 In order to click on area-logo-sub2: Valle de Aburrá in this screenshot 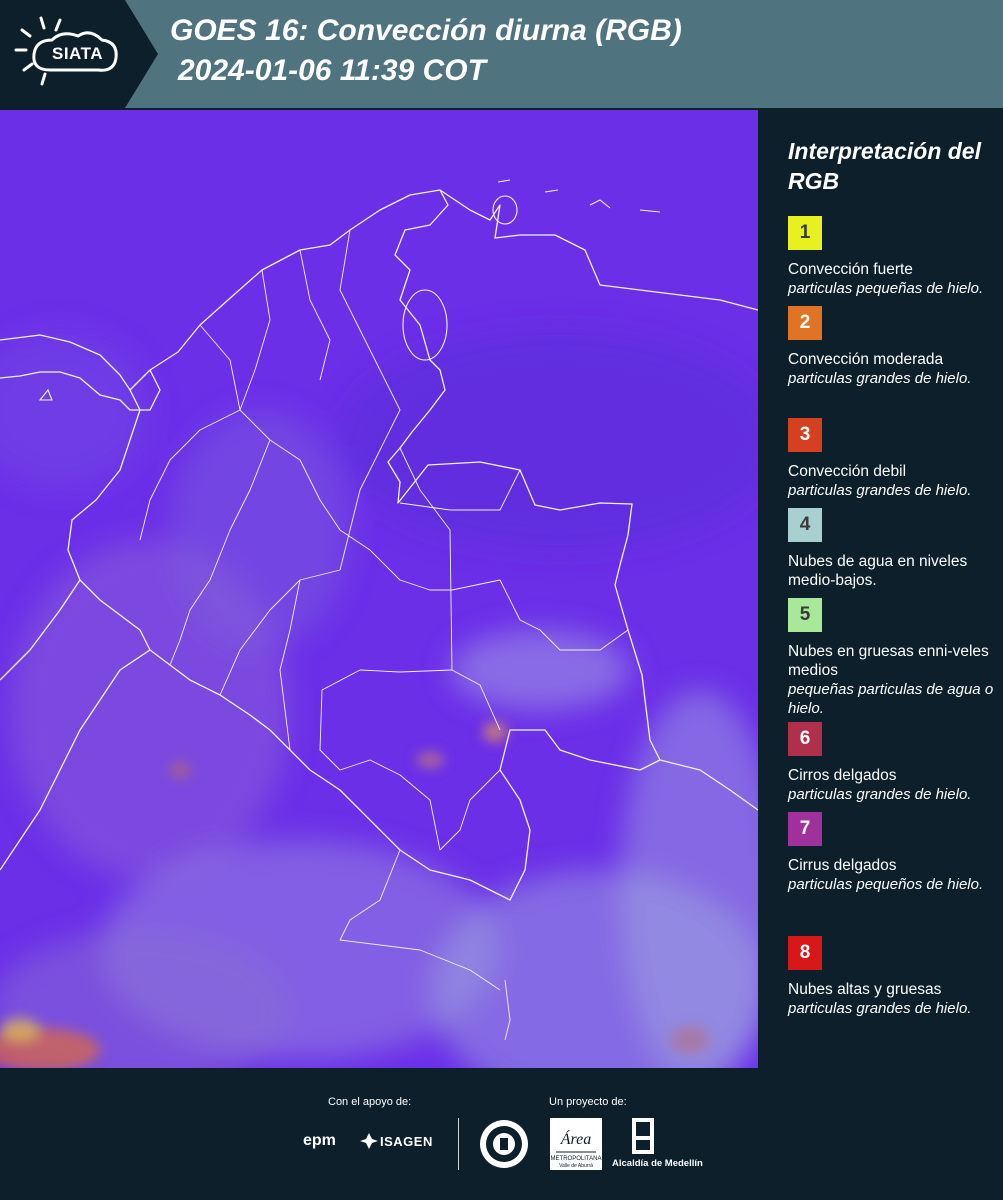, I will do `click(576, 1166)`.